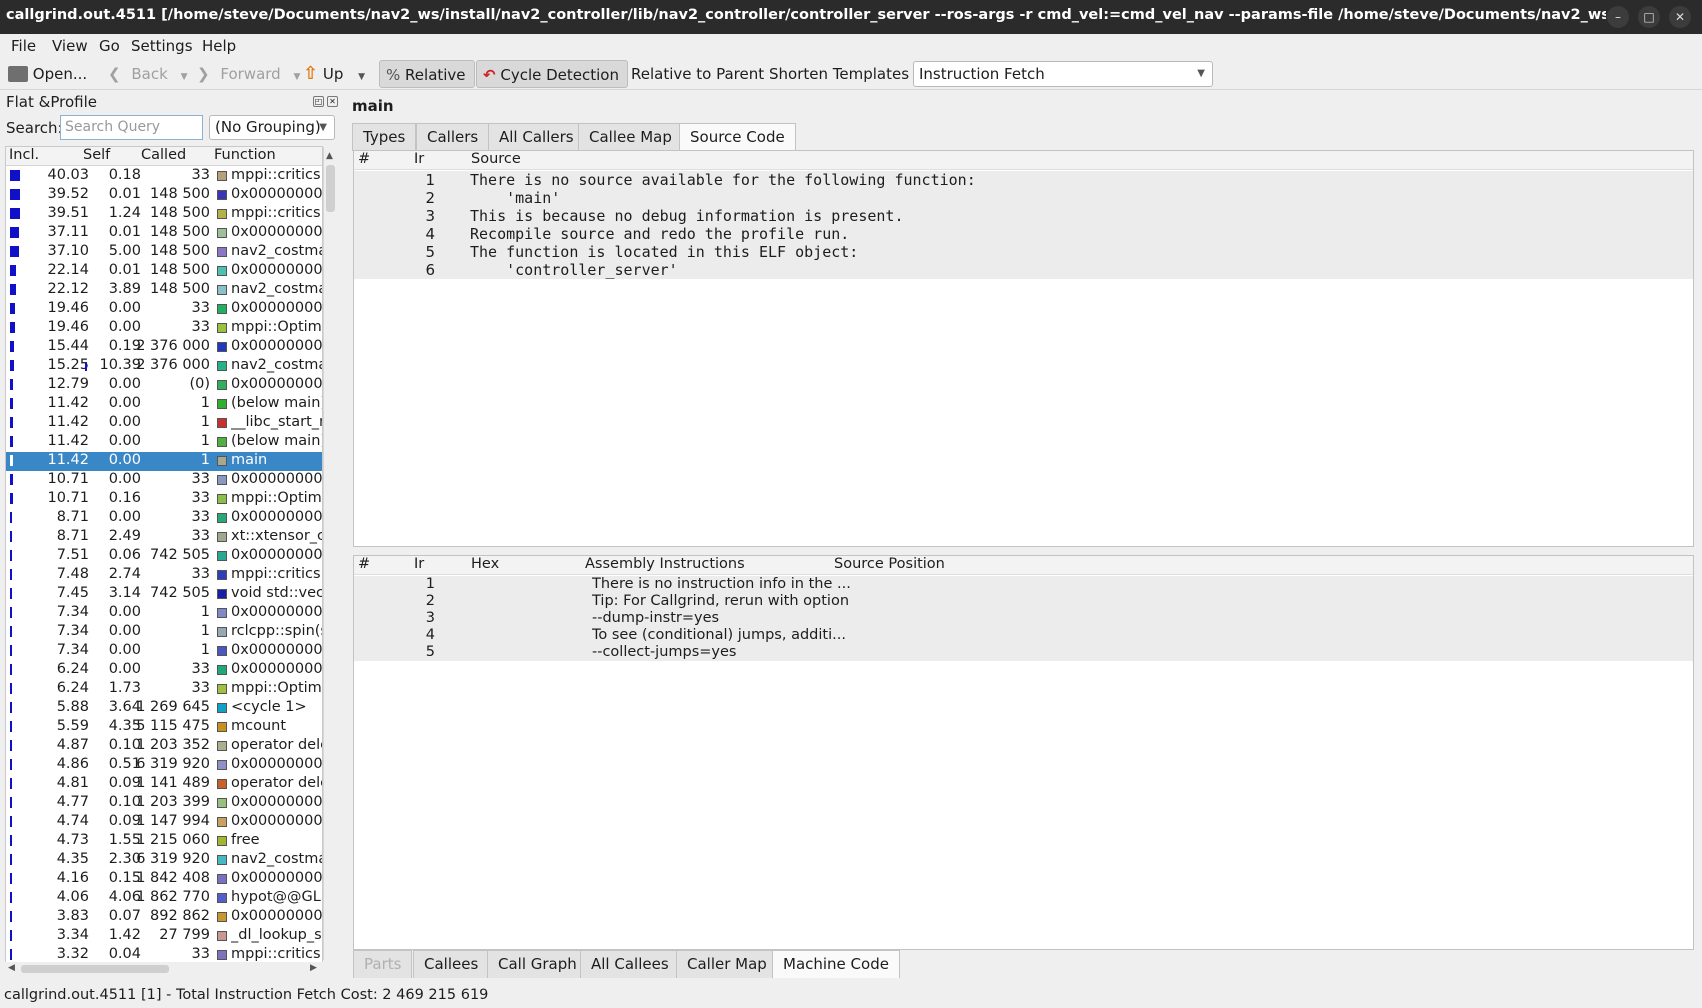 This screenshot has height=1008, width=1702. What do you see at coordinates (164, 784) in the screenshot?
I see `table-row: 4.81 0.09 1 141 489 operator dele` at bounding box center [164, 784].